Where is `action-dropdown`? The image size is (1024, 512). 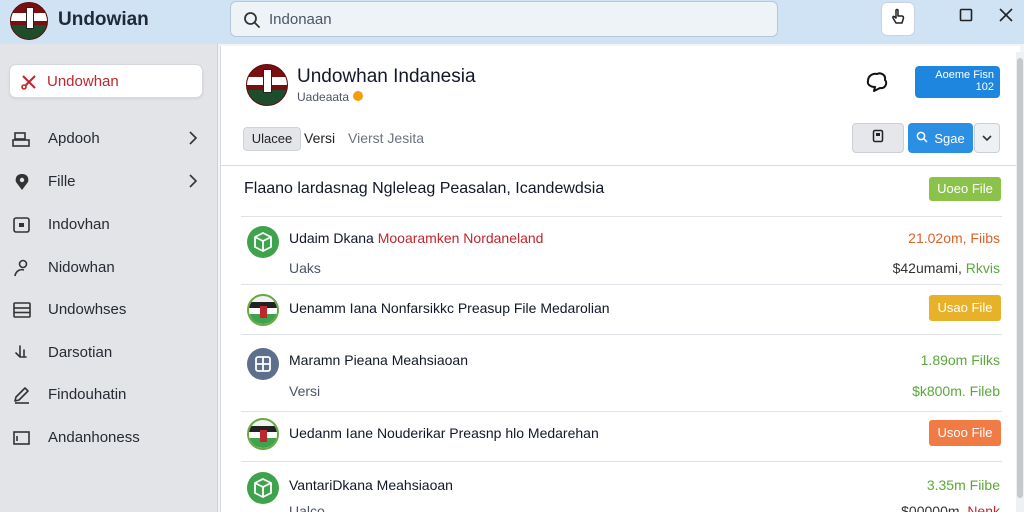
action-dropdown is located at coordinates (987, 138).